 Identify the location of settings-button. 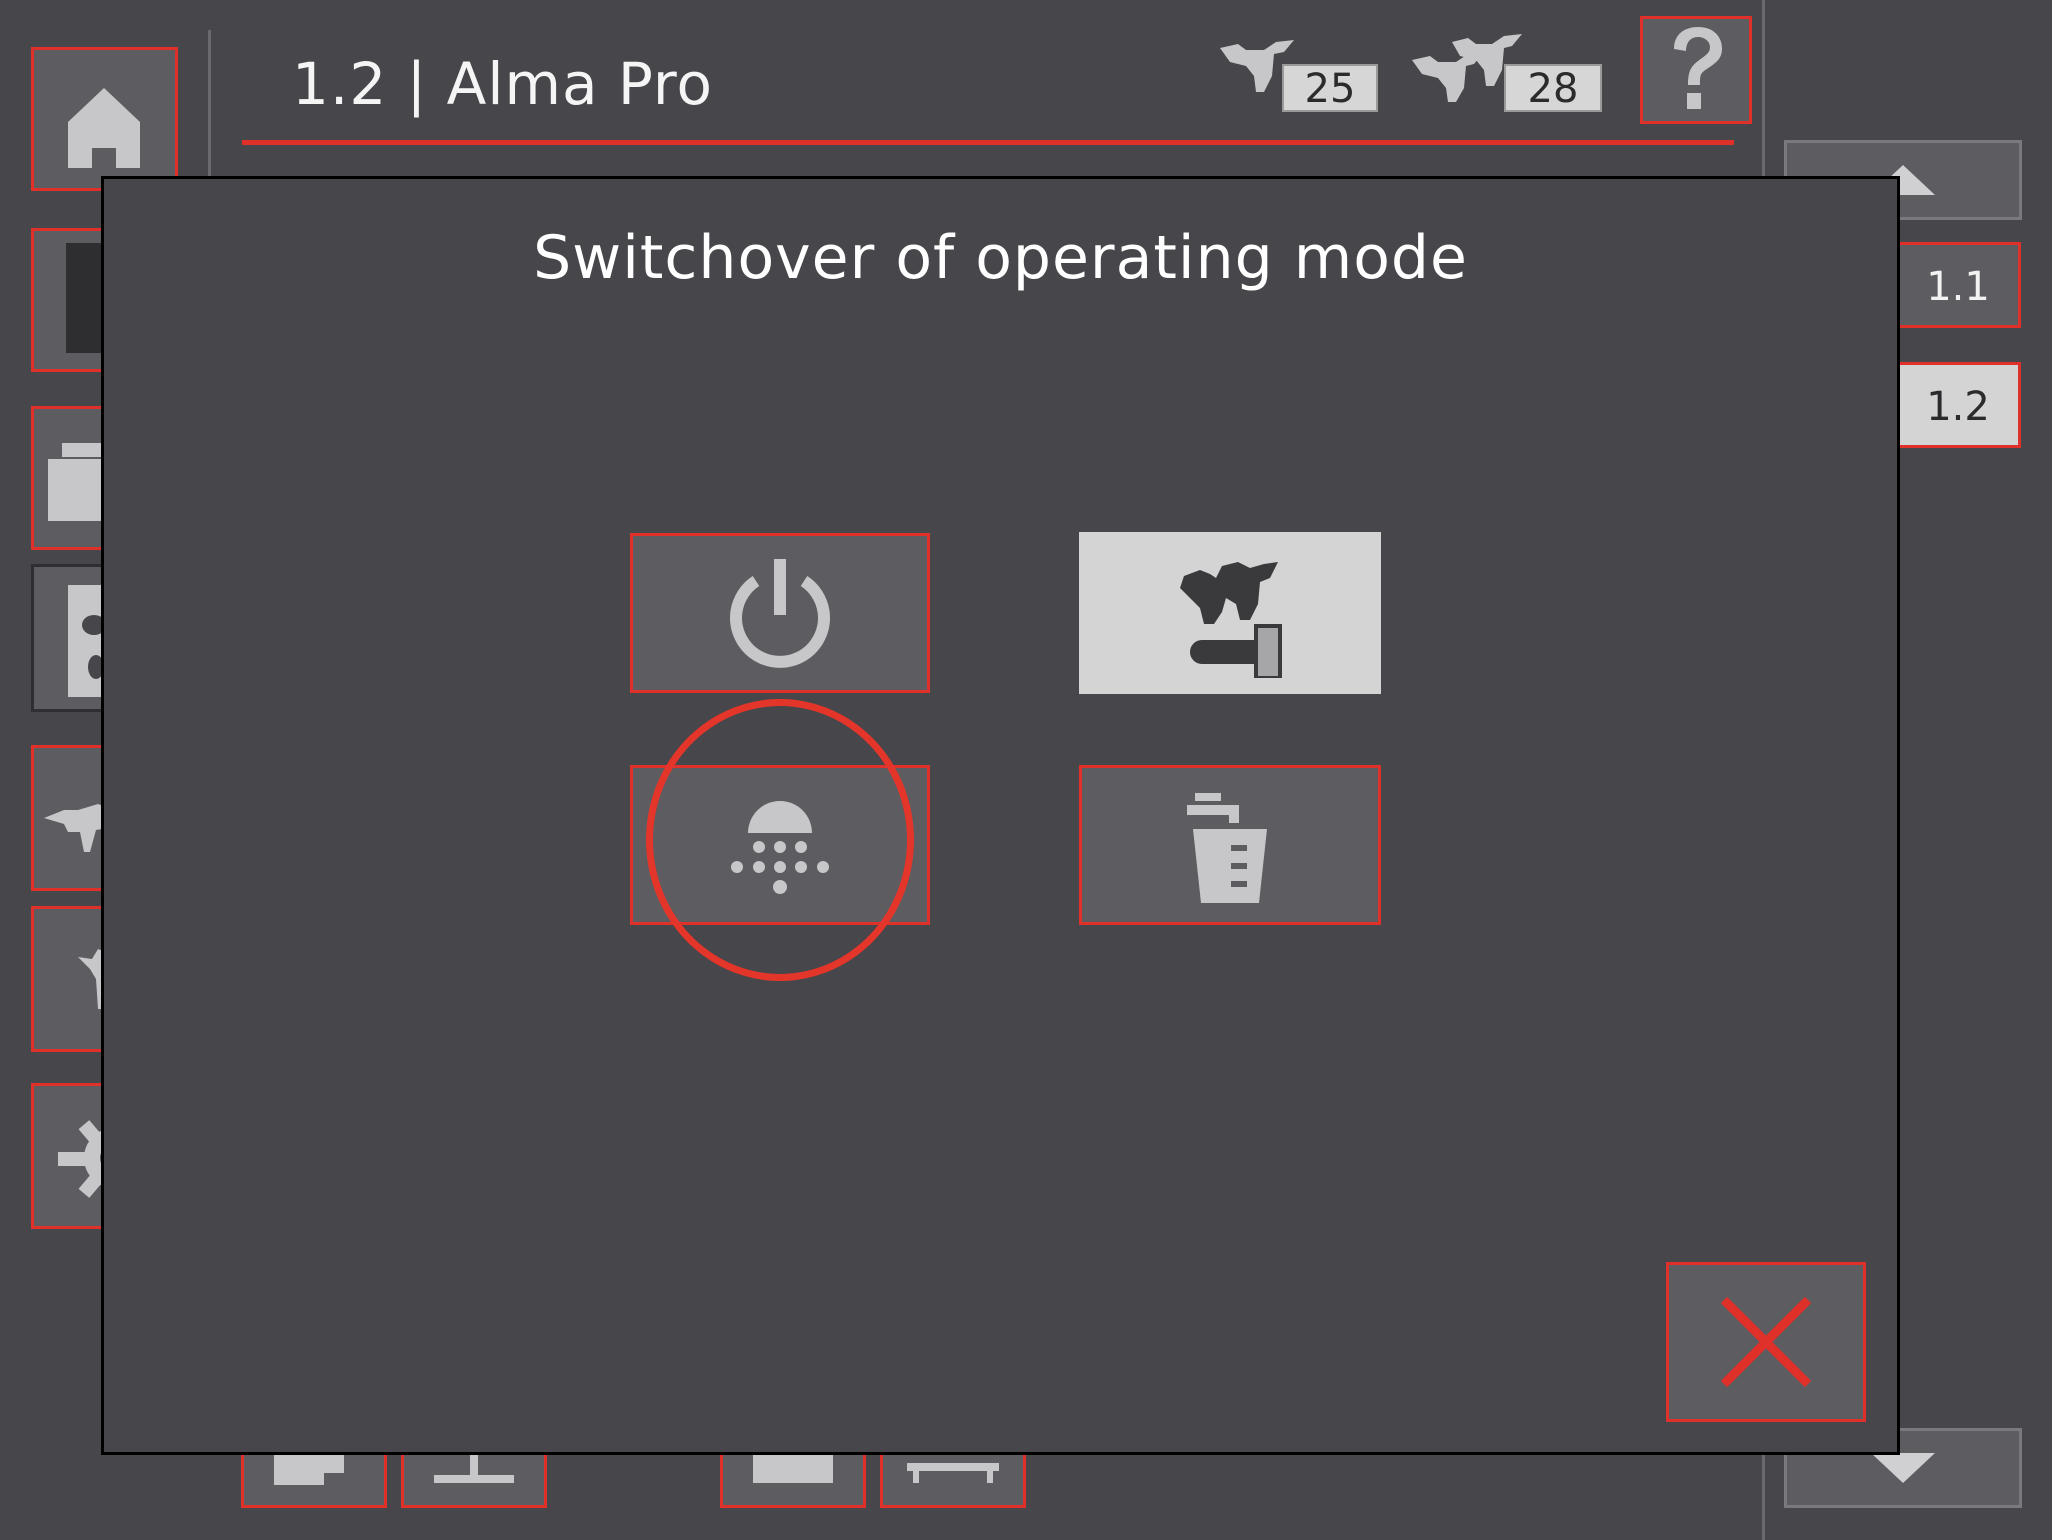
(87, 1156).